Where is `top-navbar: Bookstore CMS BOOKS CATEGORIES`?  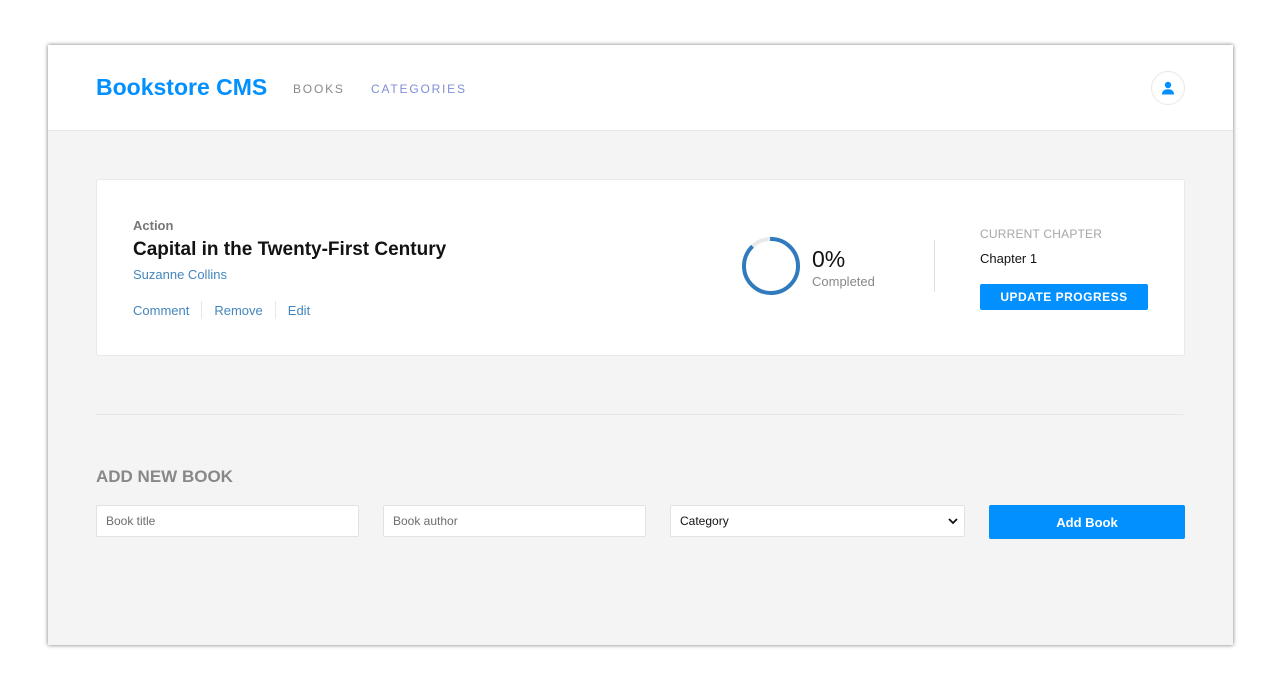
top-navbar: Bookstore CMS BOOKS CATEGORIES is located at coordinates (640, 88).